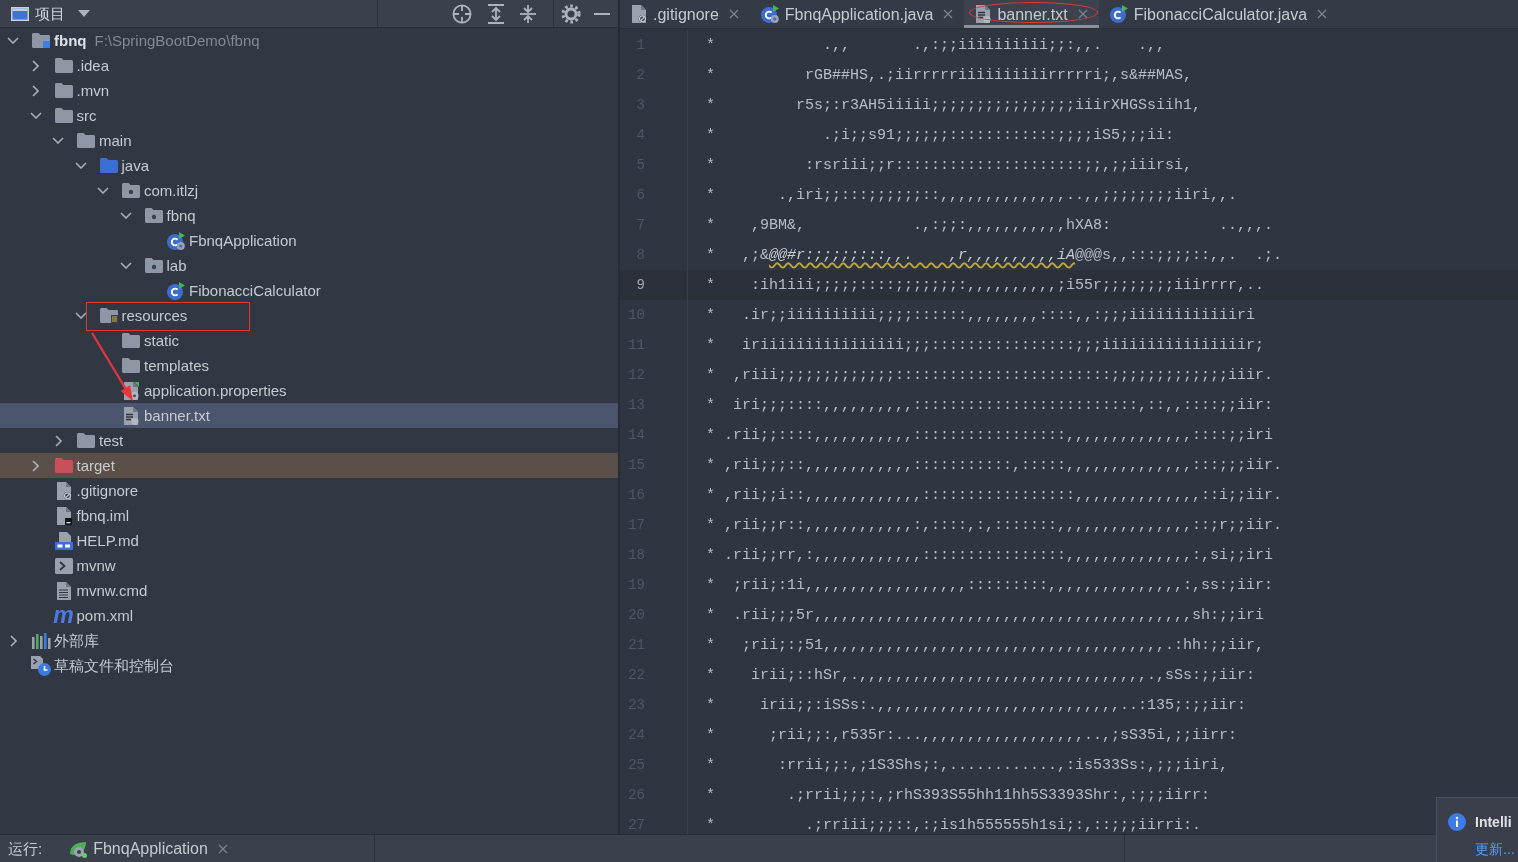 This screenshot has width=1518, height=862. Describe the element at coordinates (309, 465) in the screenshot. I see `tree-item: target` at that location.